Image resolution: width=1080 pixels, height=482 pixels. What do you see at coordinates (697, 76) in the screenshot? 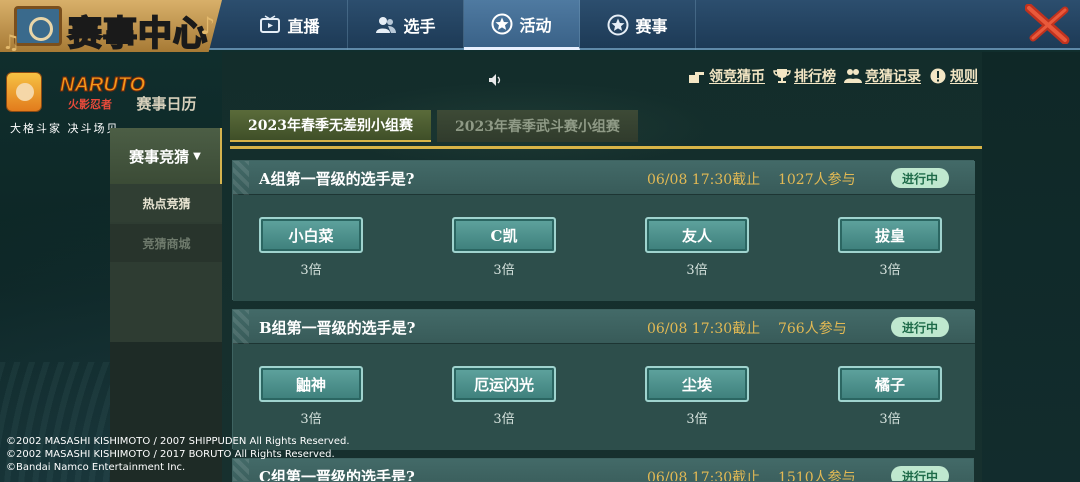
I see `hand-pointing-icon` at bounding box center [697, 76].